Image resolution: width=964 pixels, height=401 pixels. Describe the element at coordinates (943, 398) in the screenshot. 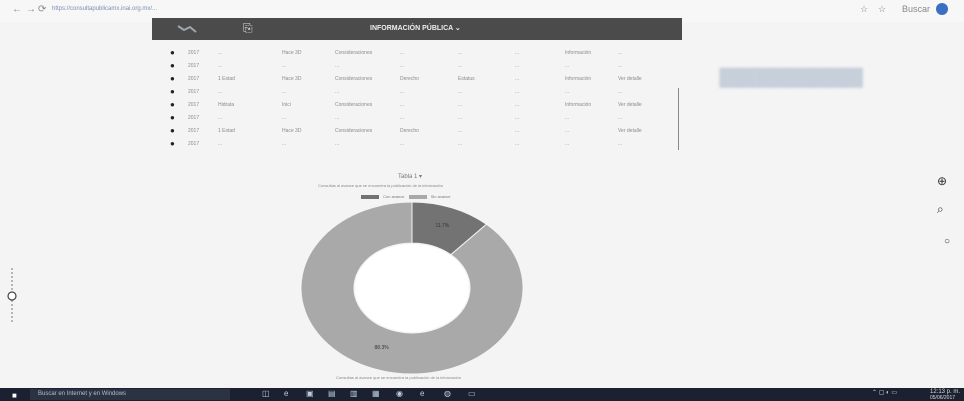

I see `taskbar-date: 05/06/2017` at that location.